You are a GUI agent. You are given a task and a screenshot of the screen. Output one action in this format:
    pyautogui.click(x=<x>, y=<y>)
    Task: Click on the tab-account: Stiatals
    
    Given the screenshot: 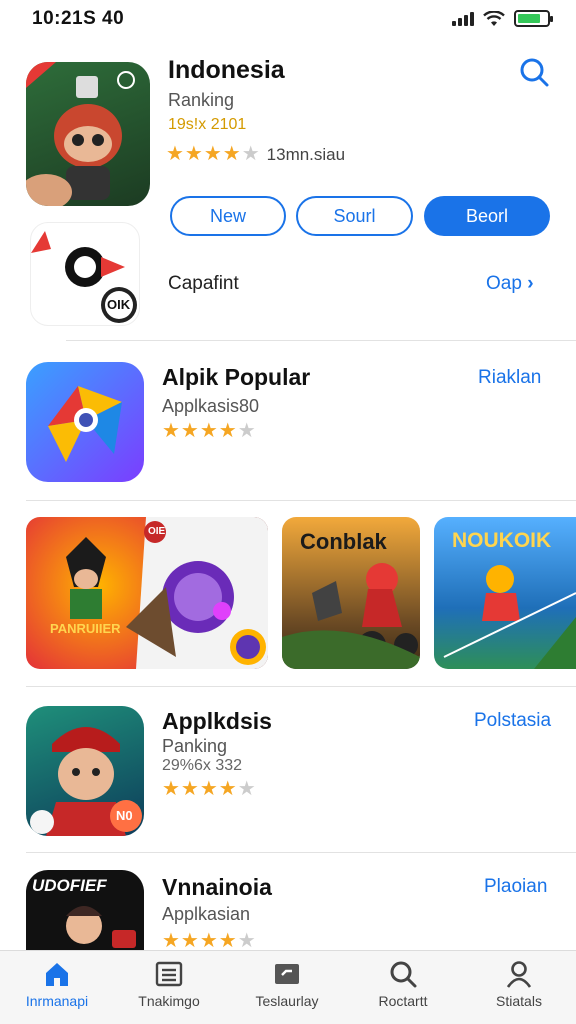 What is the action you would take?
    pyautogui.click(x=519, y=984)
    